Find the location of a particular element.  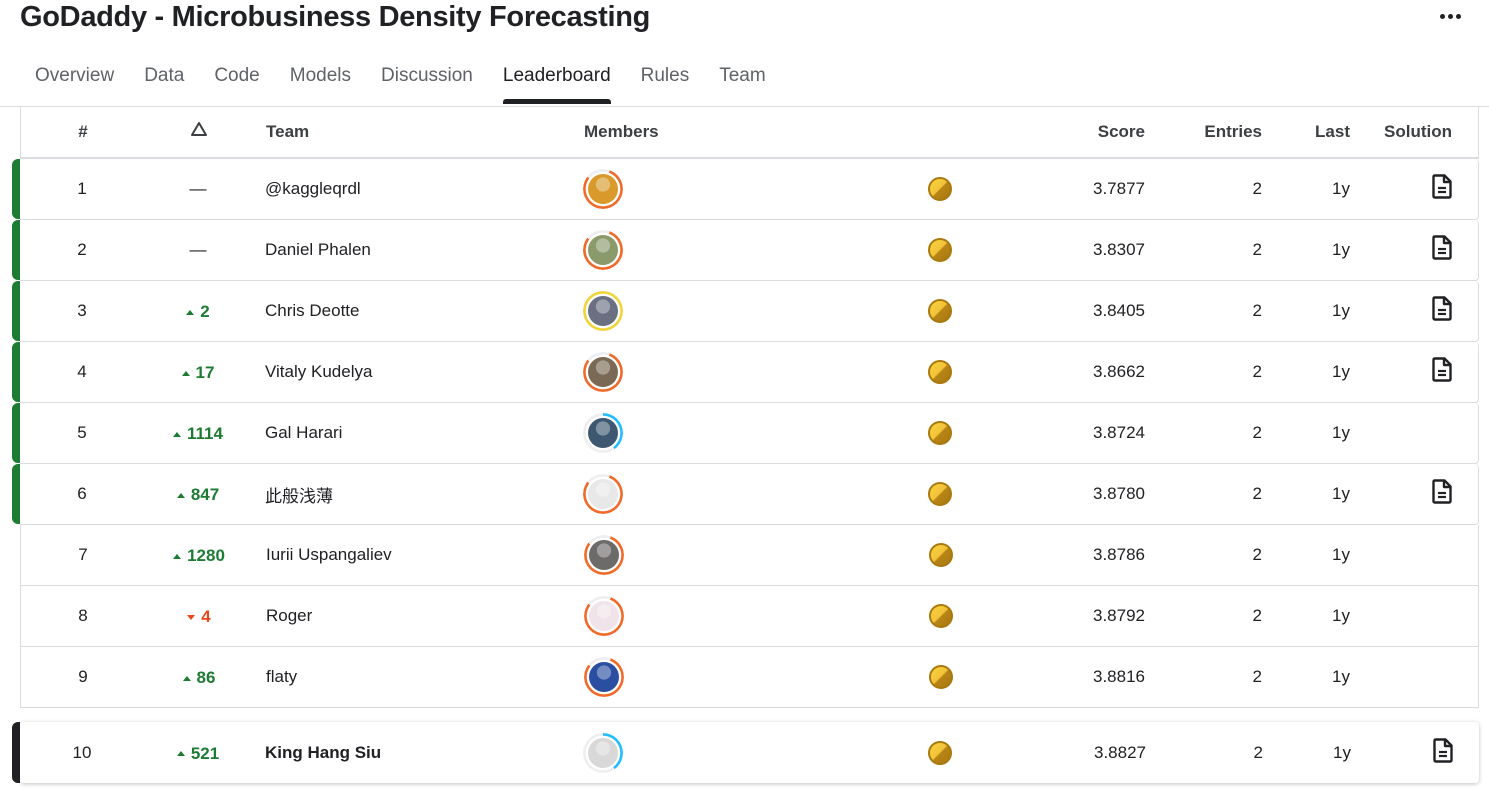

tab-rules: Rules is located at coordinates (665, 80).